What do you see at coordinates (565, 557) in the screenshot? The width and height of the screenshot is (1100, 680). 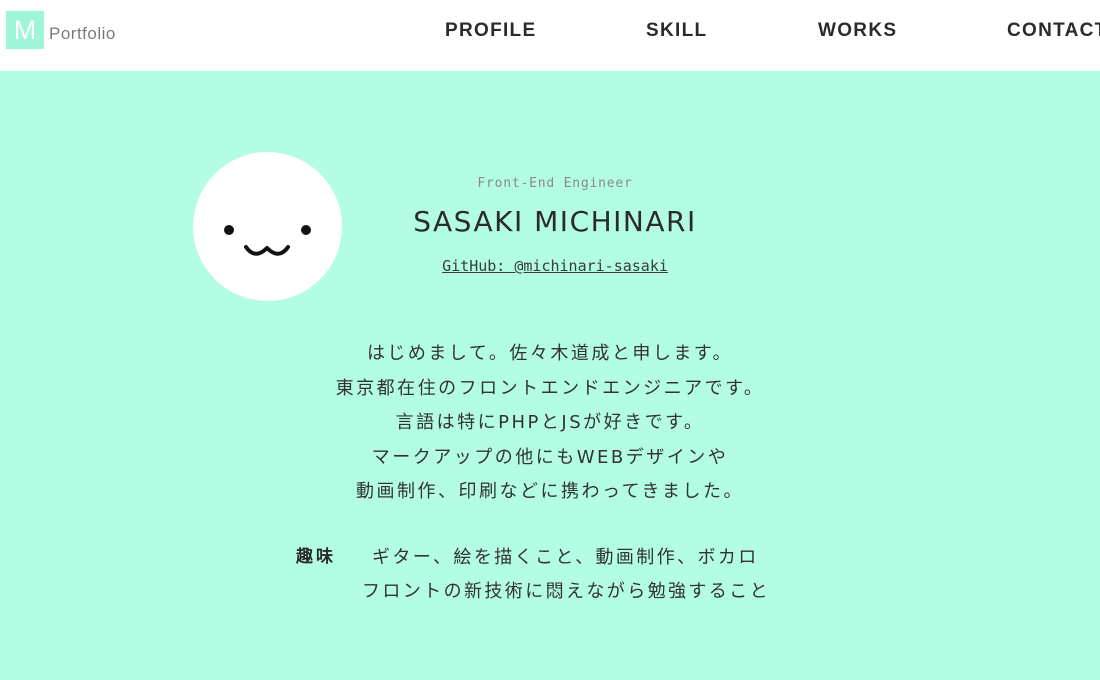 I see `hobby-line: ギター、絵を描くこと、動画制作、ボカロ` at bounding box center [565, 557].